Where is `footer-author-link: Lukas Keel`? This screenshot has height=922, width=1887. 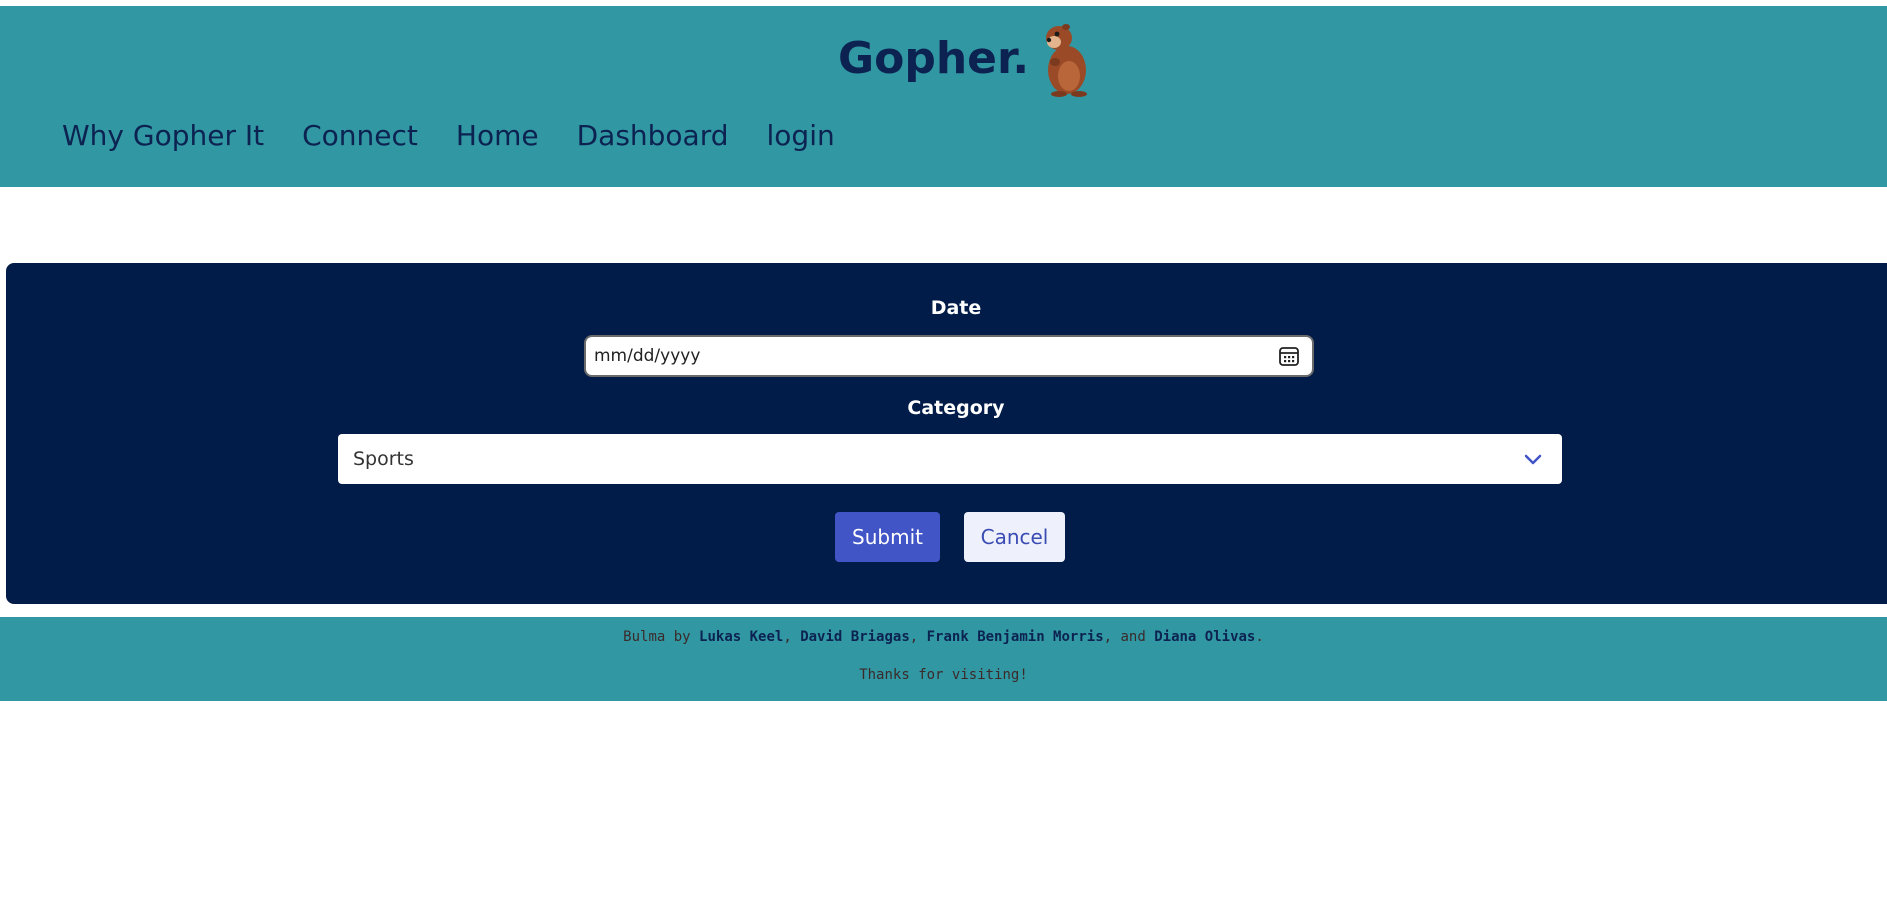
footer-author-link: Lukas Keel is located at coordinates (741, 637).